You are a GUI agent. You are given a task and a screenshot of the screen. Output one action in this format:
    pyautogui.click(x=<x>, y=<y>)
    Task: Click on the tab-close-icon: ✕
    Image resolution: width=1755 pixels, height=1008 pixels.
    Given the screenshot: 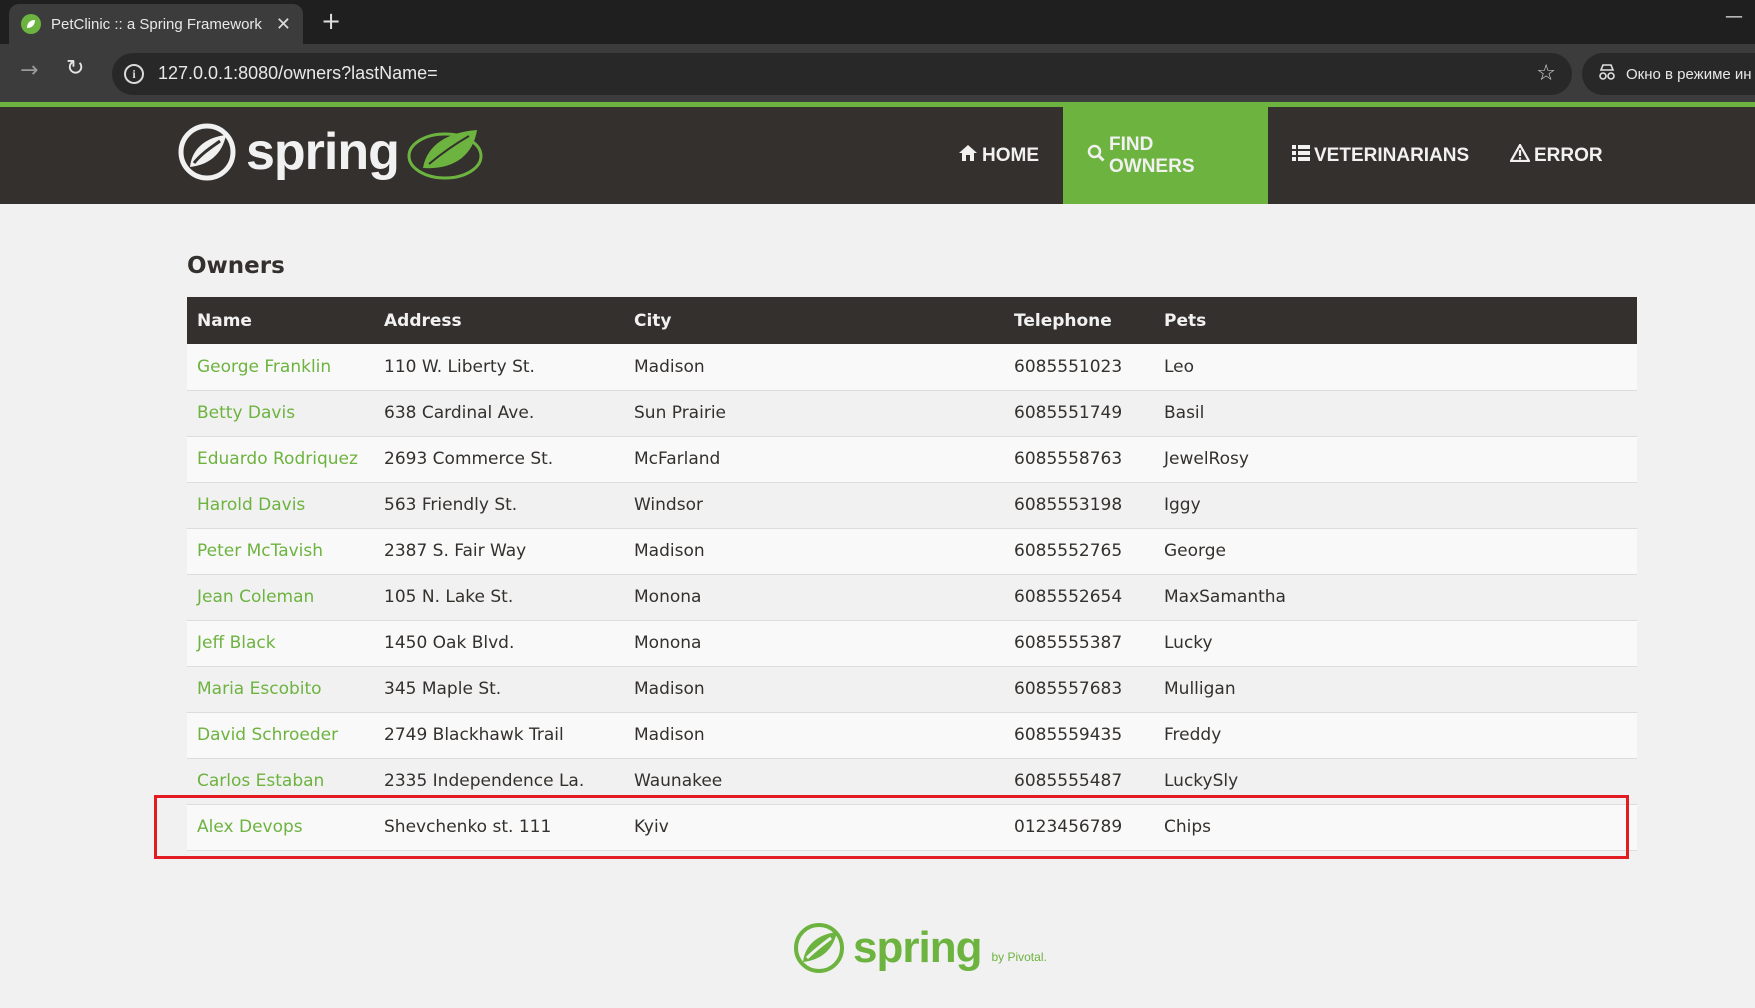 What is the action you would take?
    pyautogui.click(x=283, y=24)
    